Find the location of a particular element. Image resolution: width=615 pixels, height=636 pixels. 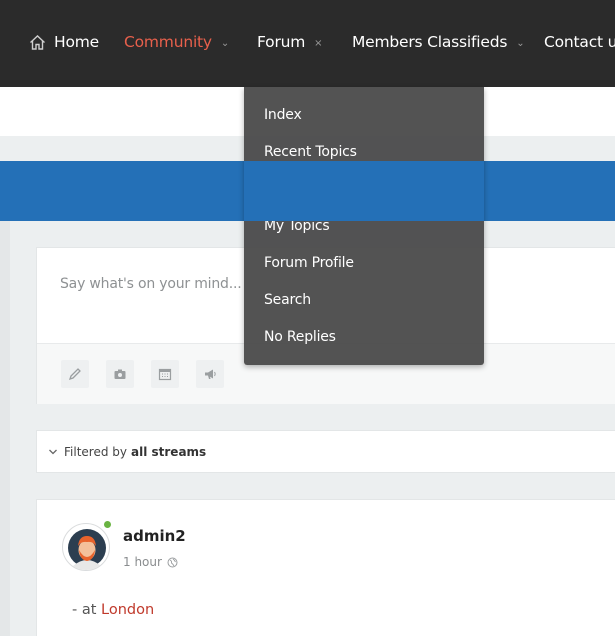

online-status-indicator is located at coordinates (107, 524).